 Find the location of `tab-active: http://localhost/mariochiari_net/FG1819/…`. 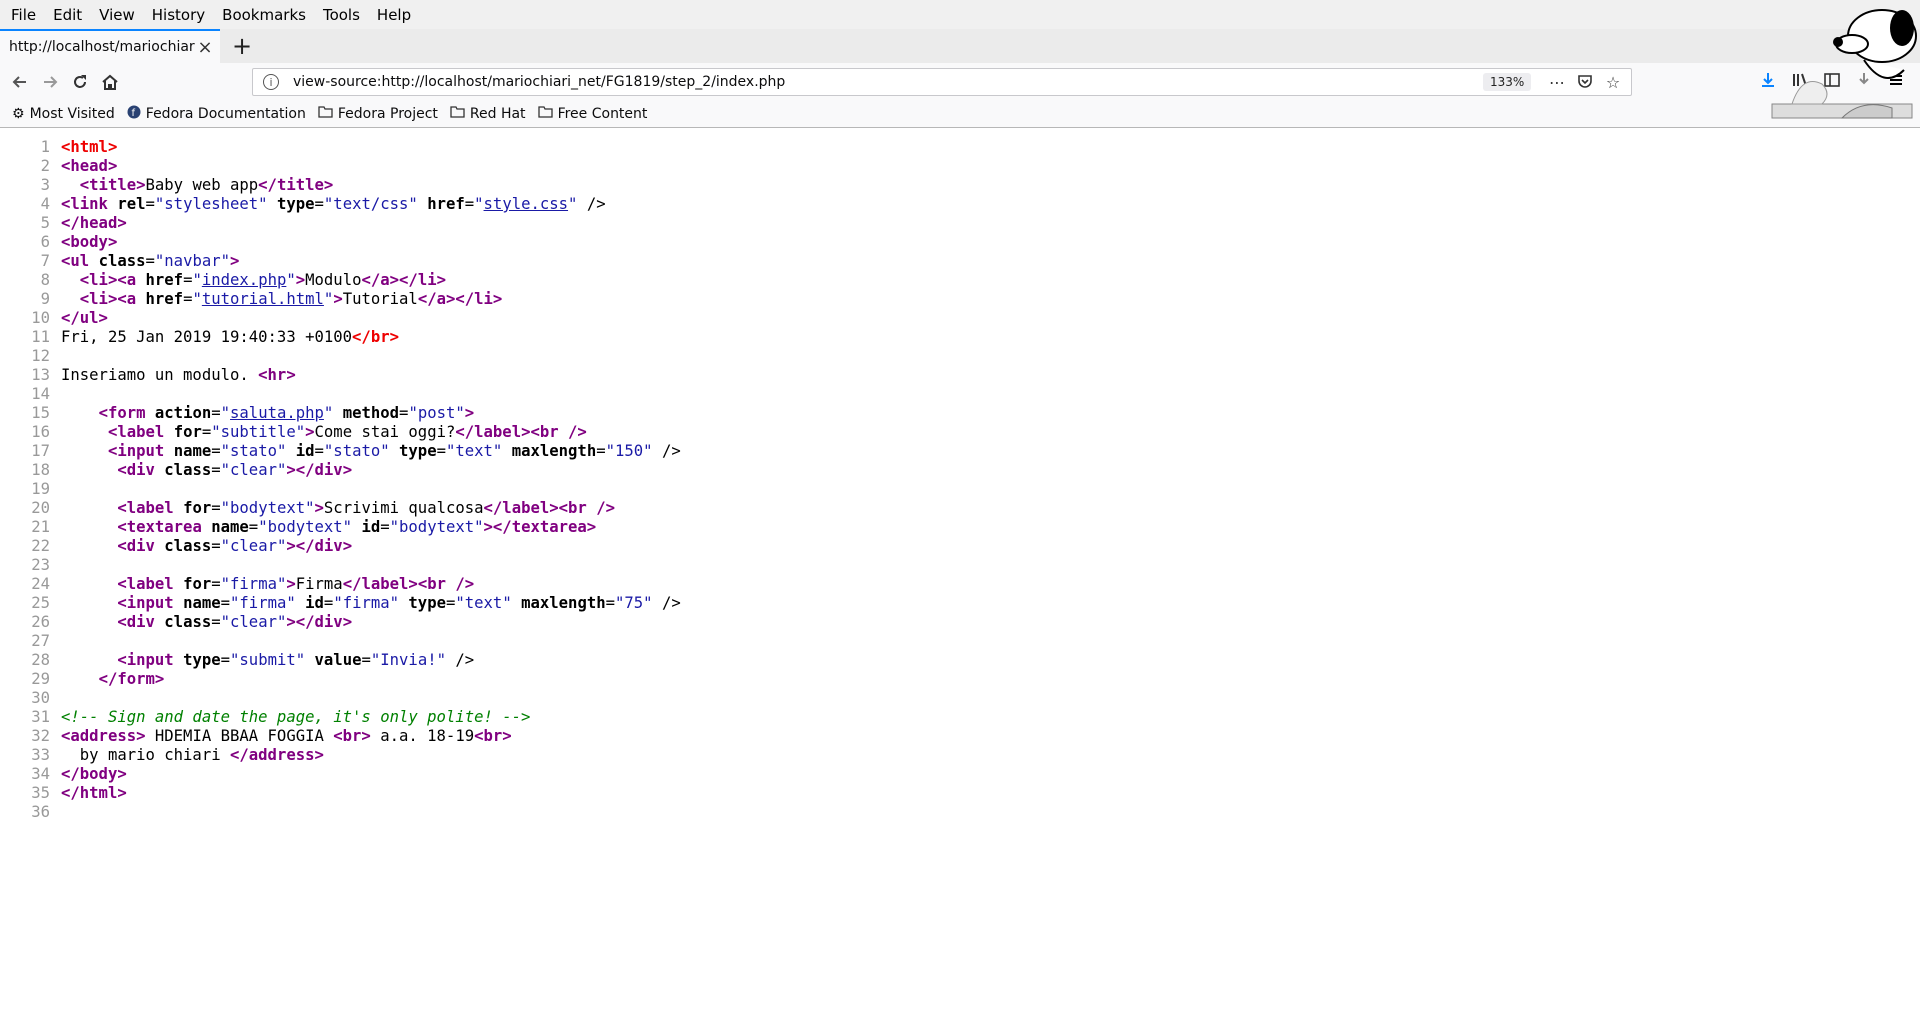

tab-active: http://localhost/mariochiari_net/FG1819/… is located at coordinates (110, 46).